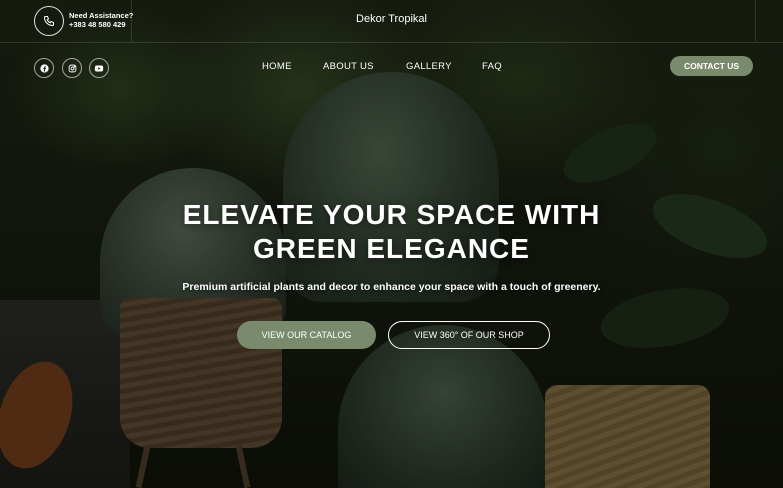 Image resolution: width=783 pixels, height=488 pixels. I want to click on nav-about-us: ABOUT US, so click(348, 66).